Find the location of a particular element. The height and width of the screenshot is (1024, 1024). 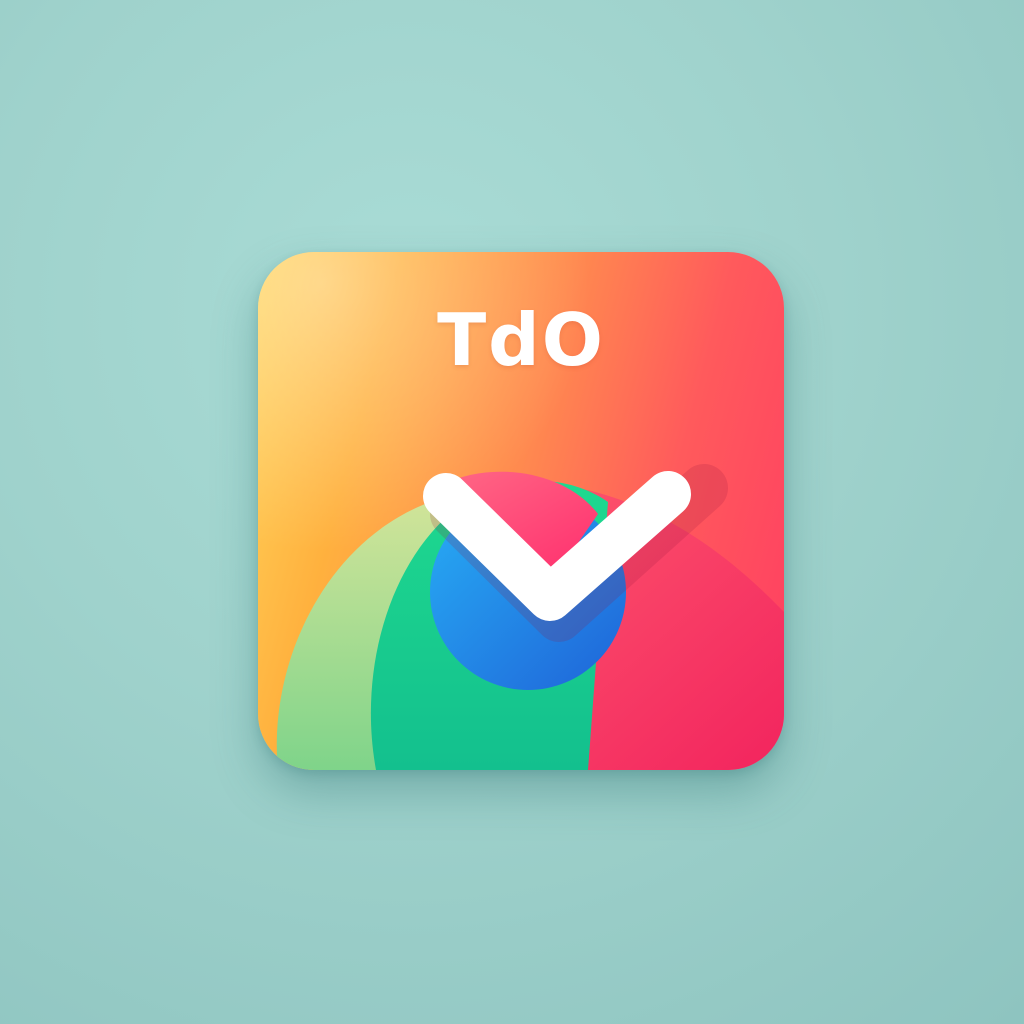

app-wordmark: TdO is located at coordinates (521, 340).